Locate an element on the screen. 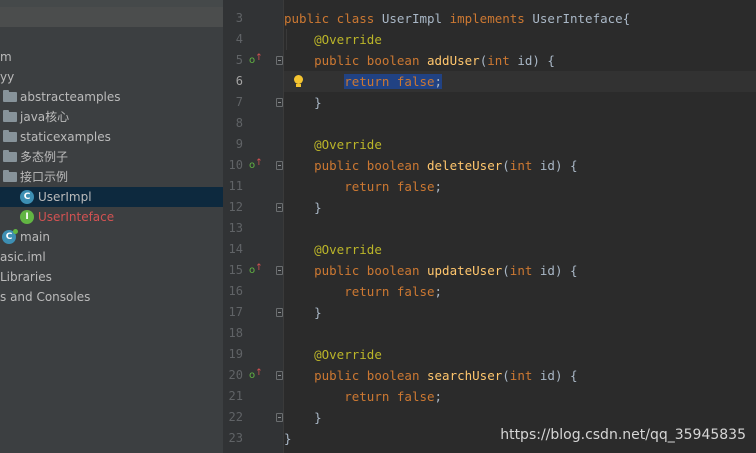 This screenshot has width=756, height=453. line-number: 15 is located at coordinates (235, 270).